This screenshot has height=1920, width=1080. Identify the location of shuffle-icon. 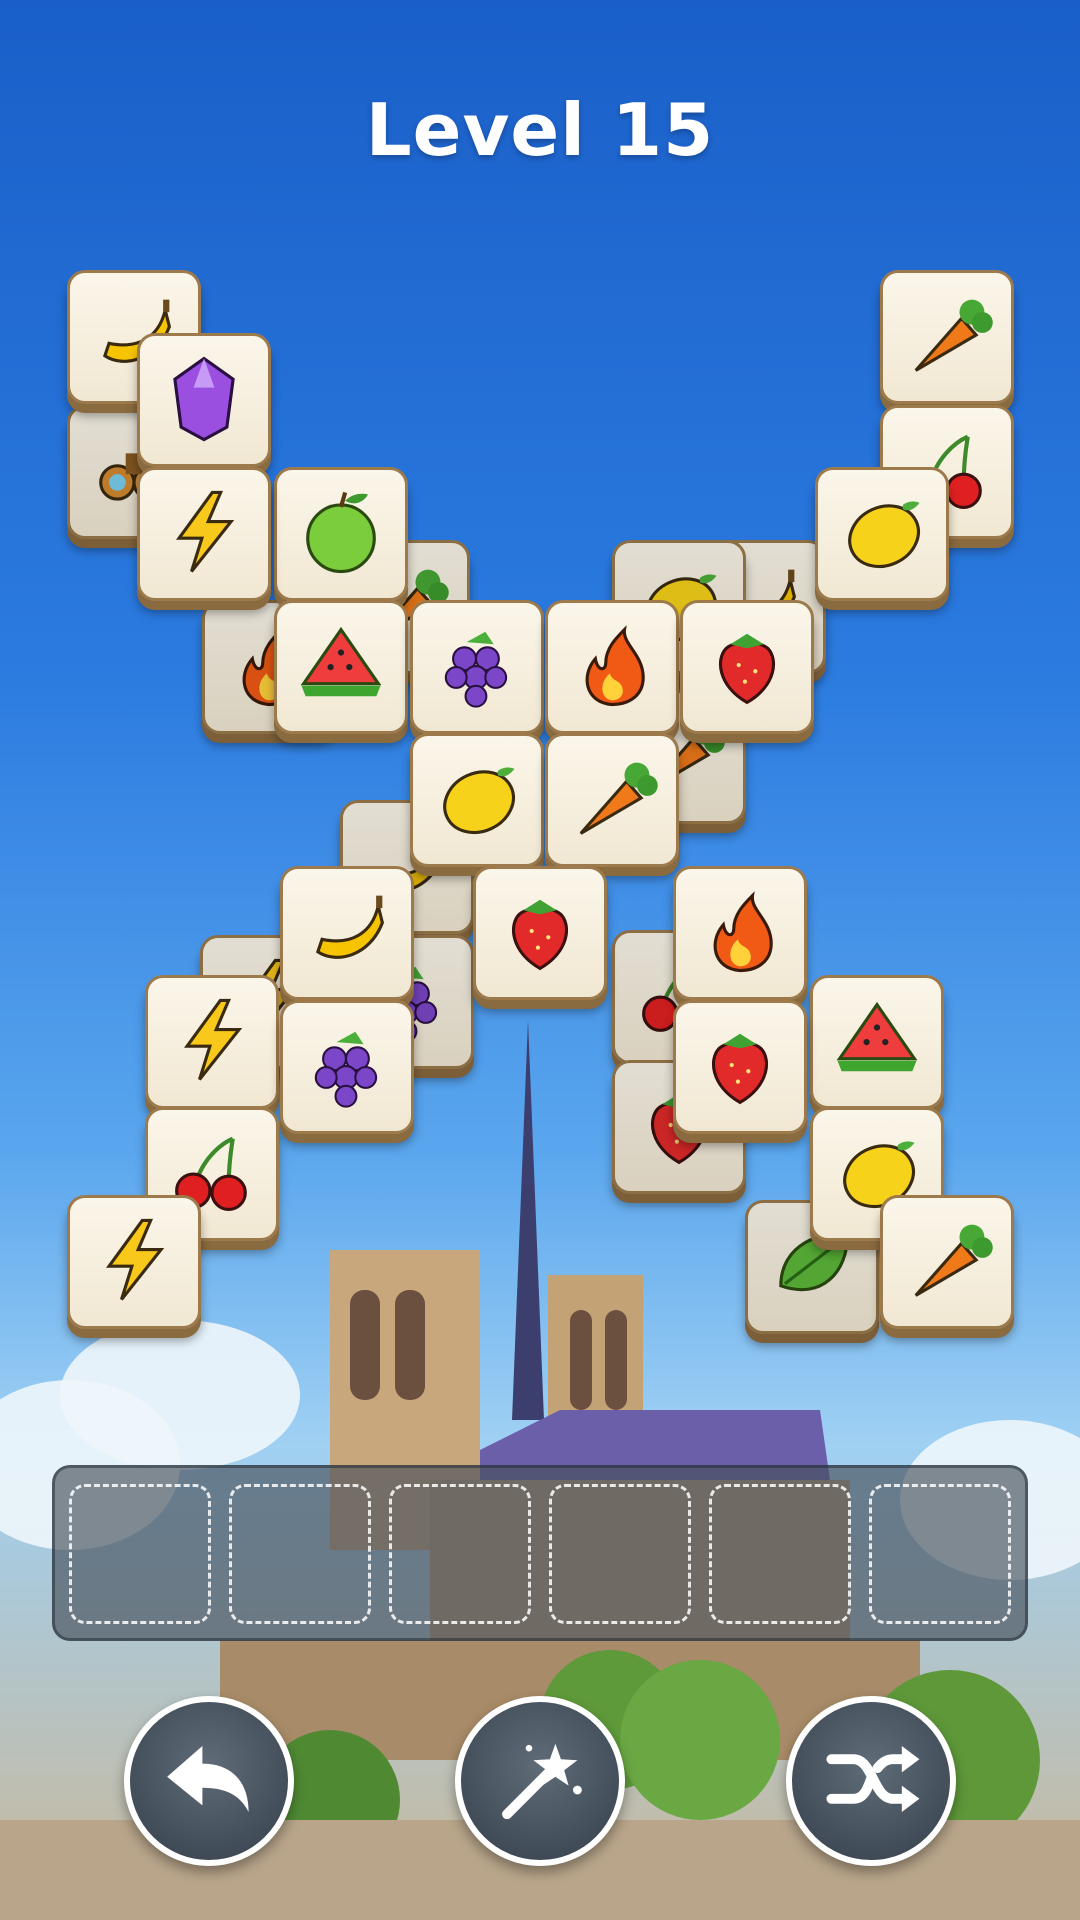
(871, 1781).